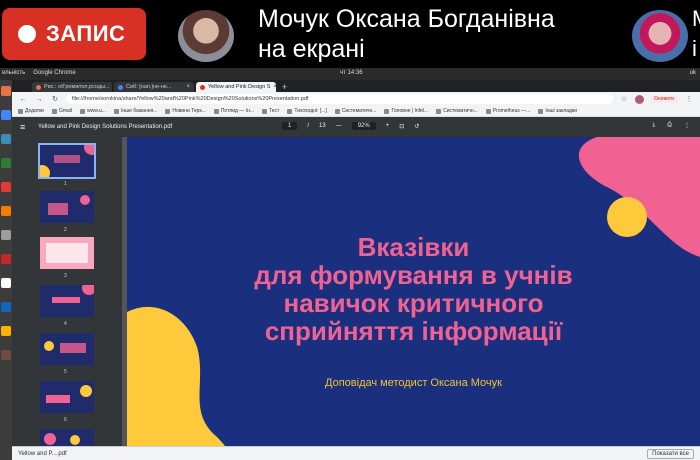 This screenshot has height=460, width=700. I want to click on forward-icon: →, so click(39, 99).